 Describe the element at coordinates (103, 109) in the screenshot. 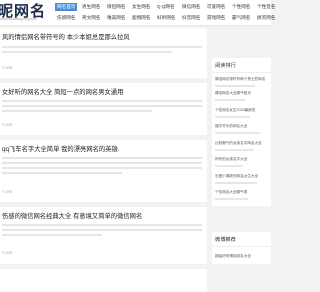

I see `article-card: 女好听的网名大全 简短一点的网名男女通用 © 9/08` at that location.